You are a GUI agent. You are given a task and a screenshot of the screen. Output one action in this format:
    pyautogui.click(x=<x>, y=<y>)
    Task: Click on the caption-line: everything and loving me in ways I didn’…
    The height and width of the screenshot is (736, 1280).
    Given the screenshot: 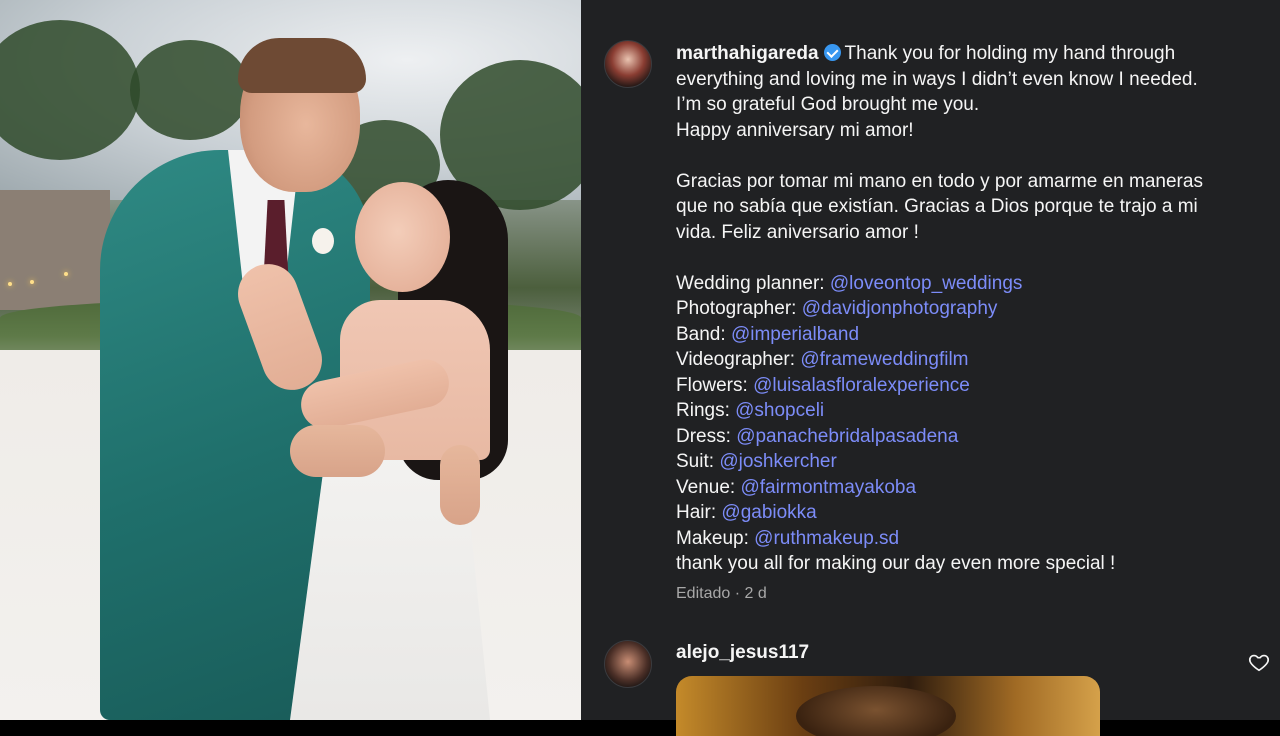 What is the action you would take?
    pyautogui.click(x=937, y=79)
    